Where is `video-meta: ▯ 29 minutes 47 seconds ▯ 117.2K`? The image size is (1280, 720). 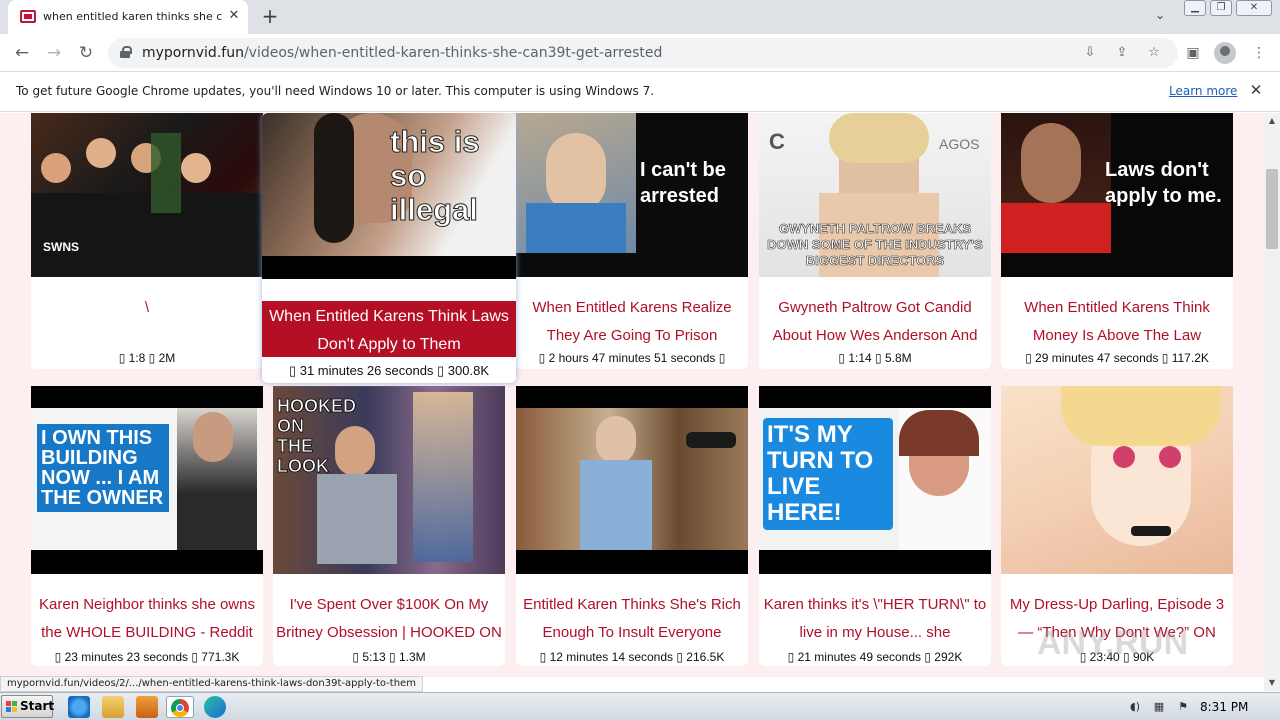 video-meta: ▯ 29 minutes 47 seconds ▯ 117.2K is located at coordinates (1117, 358).